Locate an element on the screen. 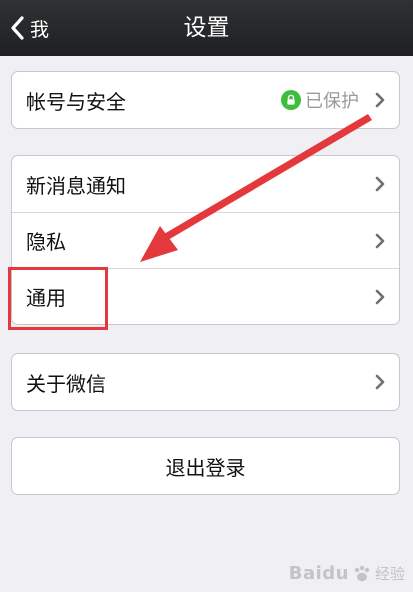 The height and width of the screenshot is (592, 413). logout-button: 退出登录 is located at coordinates (205, 466).